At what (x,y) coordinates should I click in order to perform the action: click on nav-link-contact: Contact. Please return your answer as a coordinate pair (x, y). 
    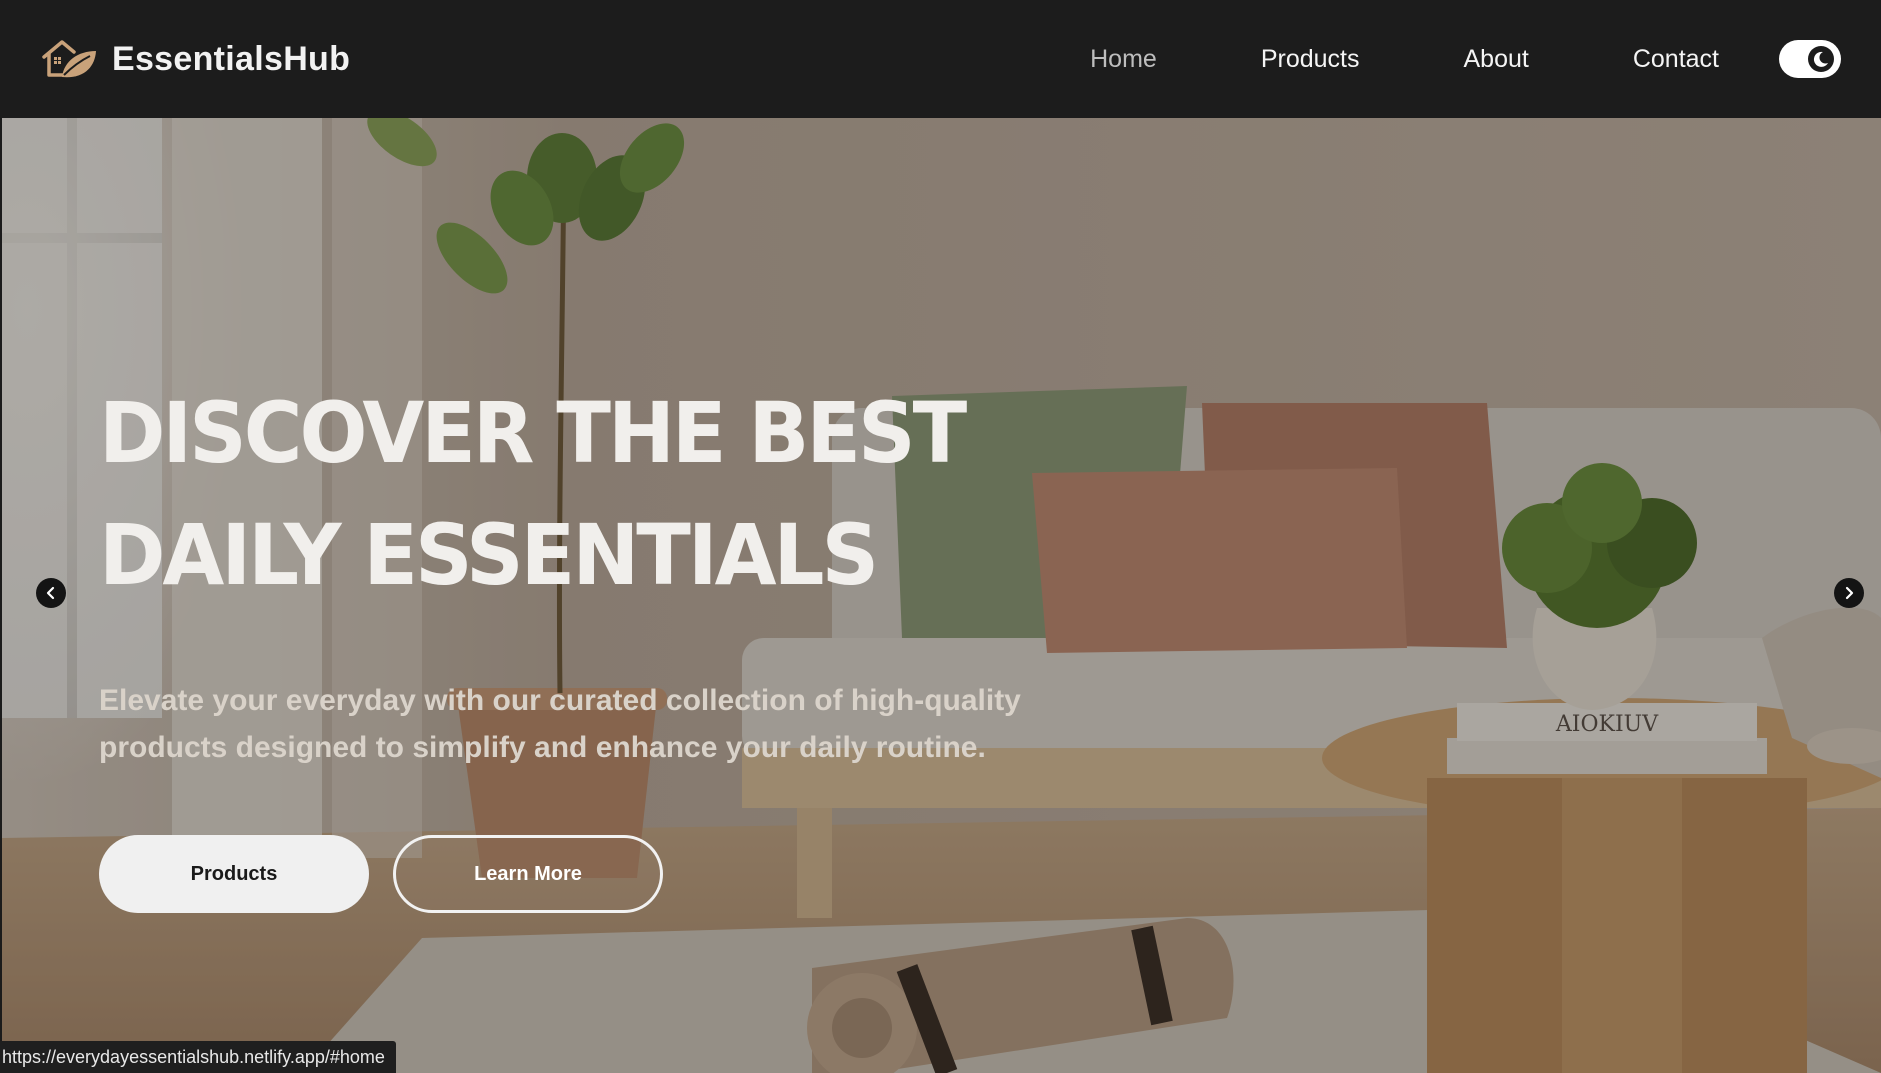
    Looking at the image, I should click on (1676, 59).